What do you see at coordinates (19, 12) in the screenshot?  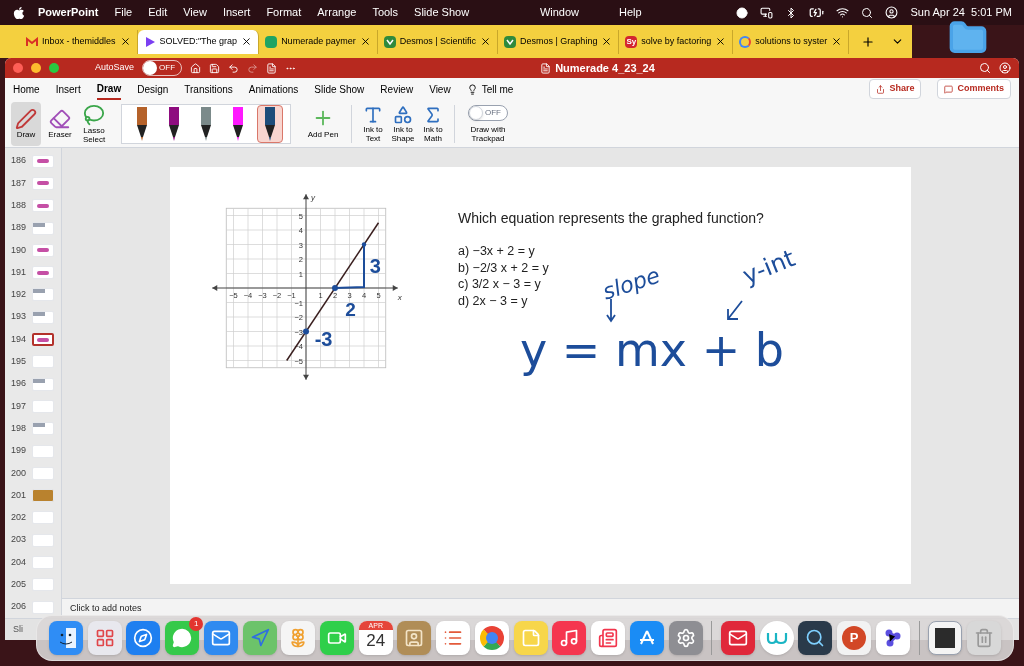 I see `apple-icon` at bounding box center [19, 12].